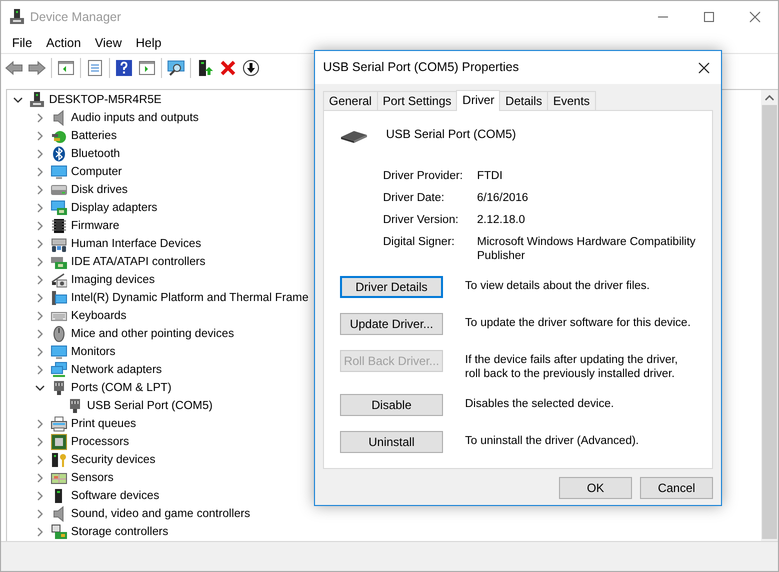 The height and width of the screenshot is (572, 779). Describe the element at coordinates (124, 67) in the screenshot. I see `help-icon` at that location.